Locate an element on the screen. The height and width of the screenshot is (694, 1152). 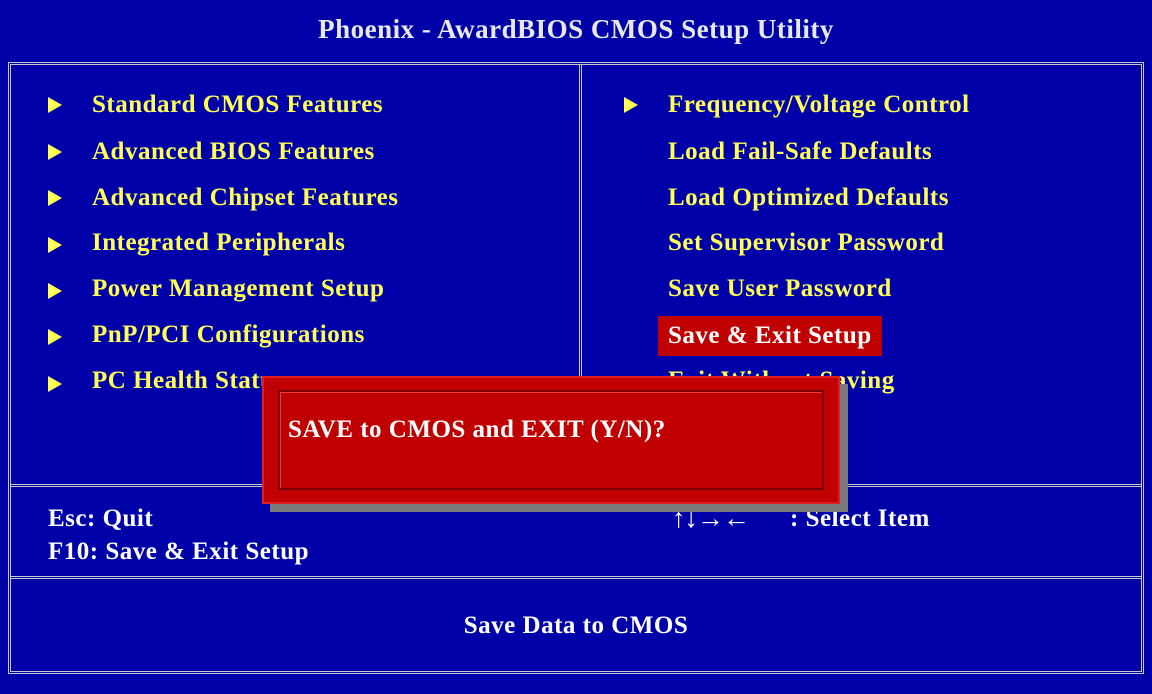
confirm-dialog: SAVE to CMOS and EXIT (Y/N)? is located at coordinates (551, 440).